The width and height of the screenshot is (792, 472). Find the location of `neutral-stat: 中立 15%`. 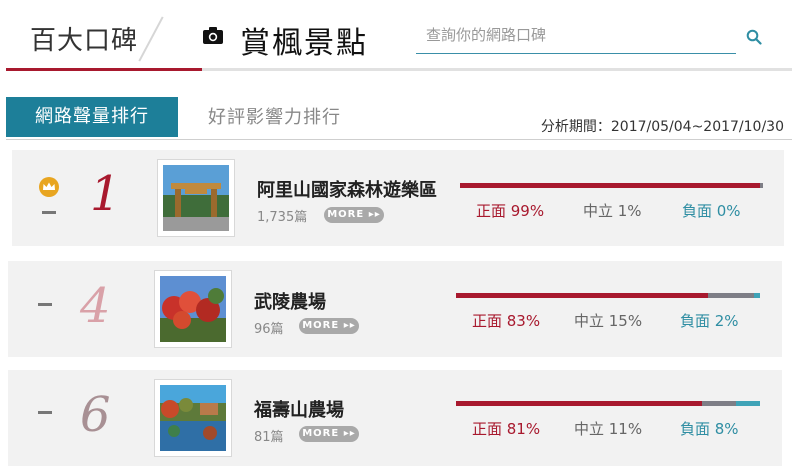

neutral-stat: 中立 15% is located at coordinates (608, 321).